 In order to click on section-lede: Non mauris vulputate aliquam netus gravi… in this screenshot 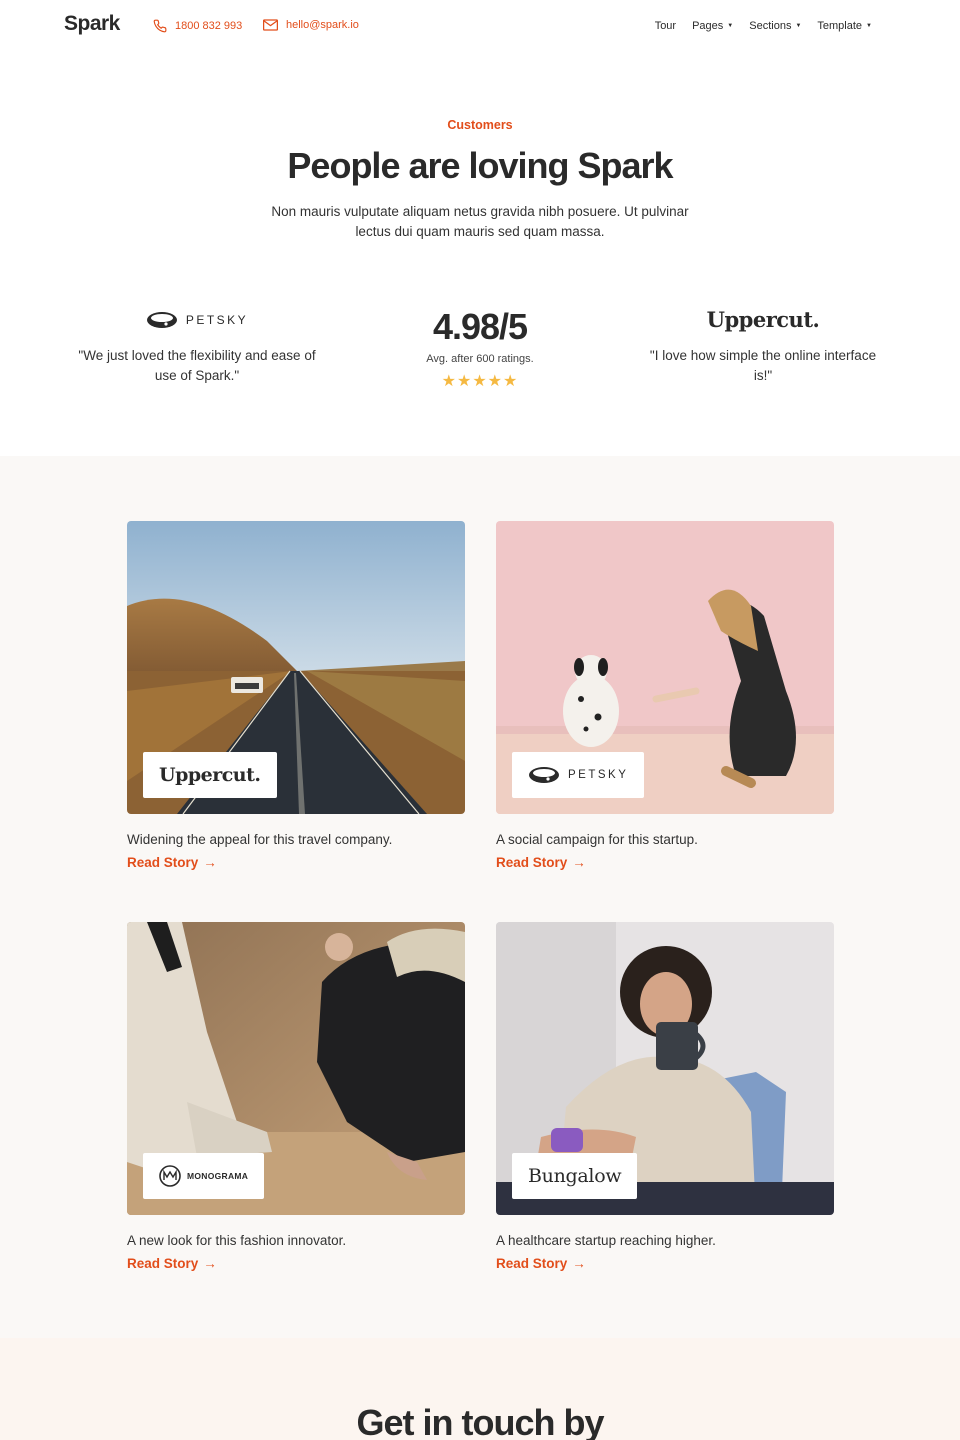, I will do `click(480, 221)`.